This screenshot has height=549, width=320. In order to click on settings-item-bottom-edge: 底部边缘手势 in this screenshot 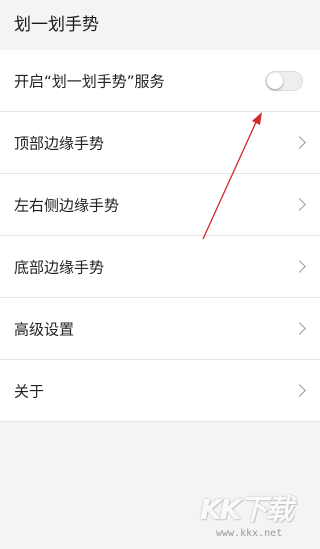, I will do `click(160, 267)`.